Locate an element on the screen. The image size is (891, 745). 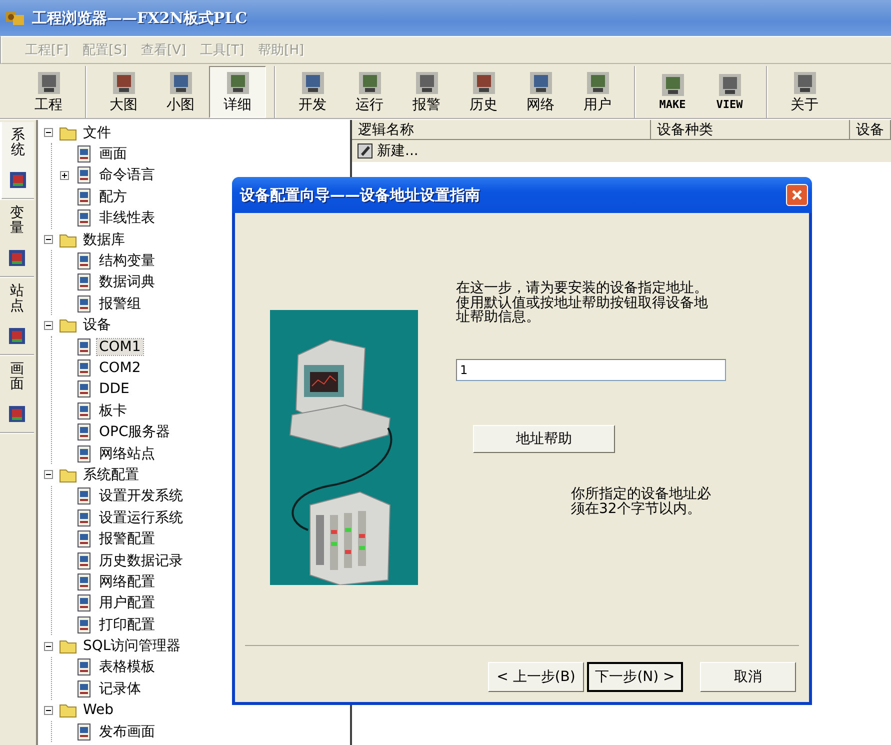
dialog-title: 设备配置向导——设备地址设置指南 is located at coordinates (360, 195).